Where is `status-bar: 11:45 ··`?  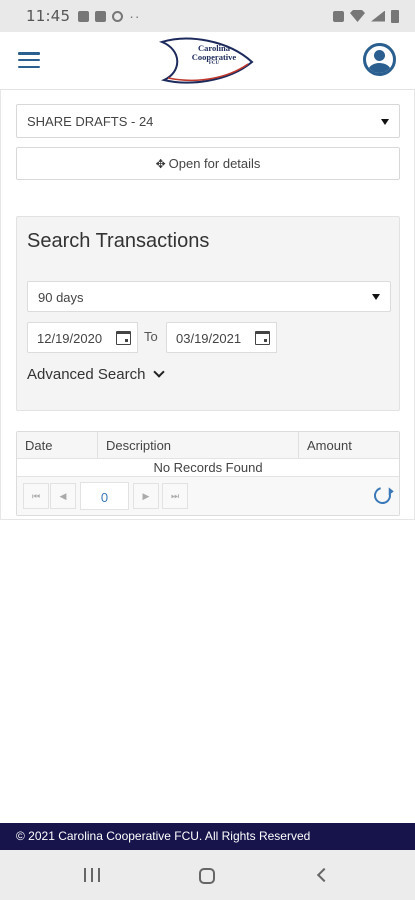 status-bar: 11:45 ·· is located at coordinates (207, 16).